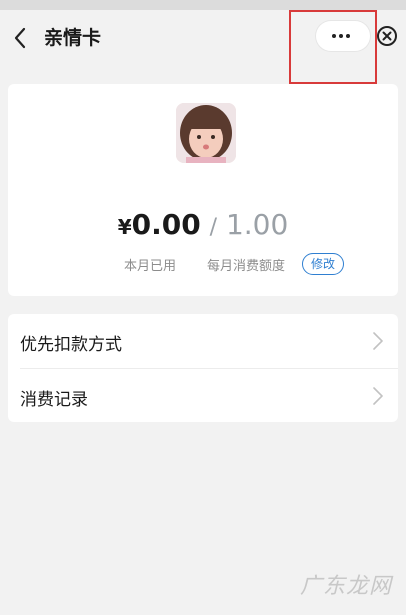 The height and width of the screenshot is (615, 406). I want to click on amount-labels: 本月已用 每月消费额度 修改, so click(203, 263).